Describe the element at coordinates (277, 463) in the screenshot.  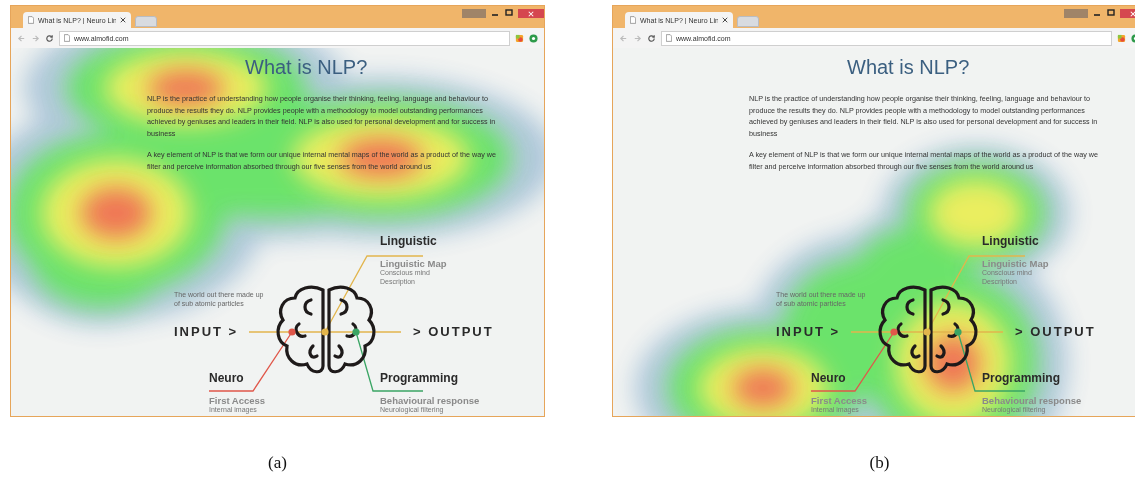
I see `figure-caption: (a)` at that location.